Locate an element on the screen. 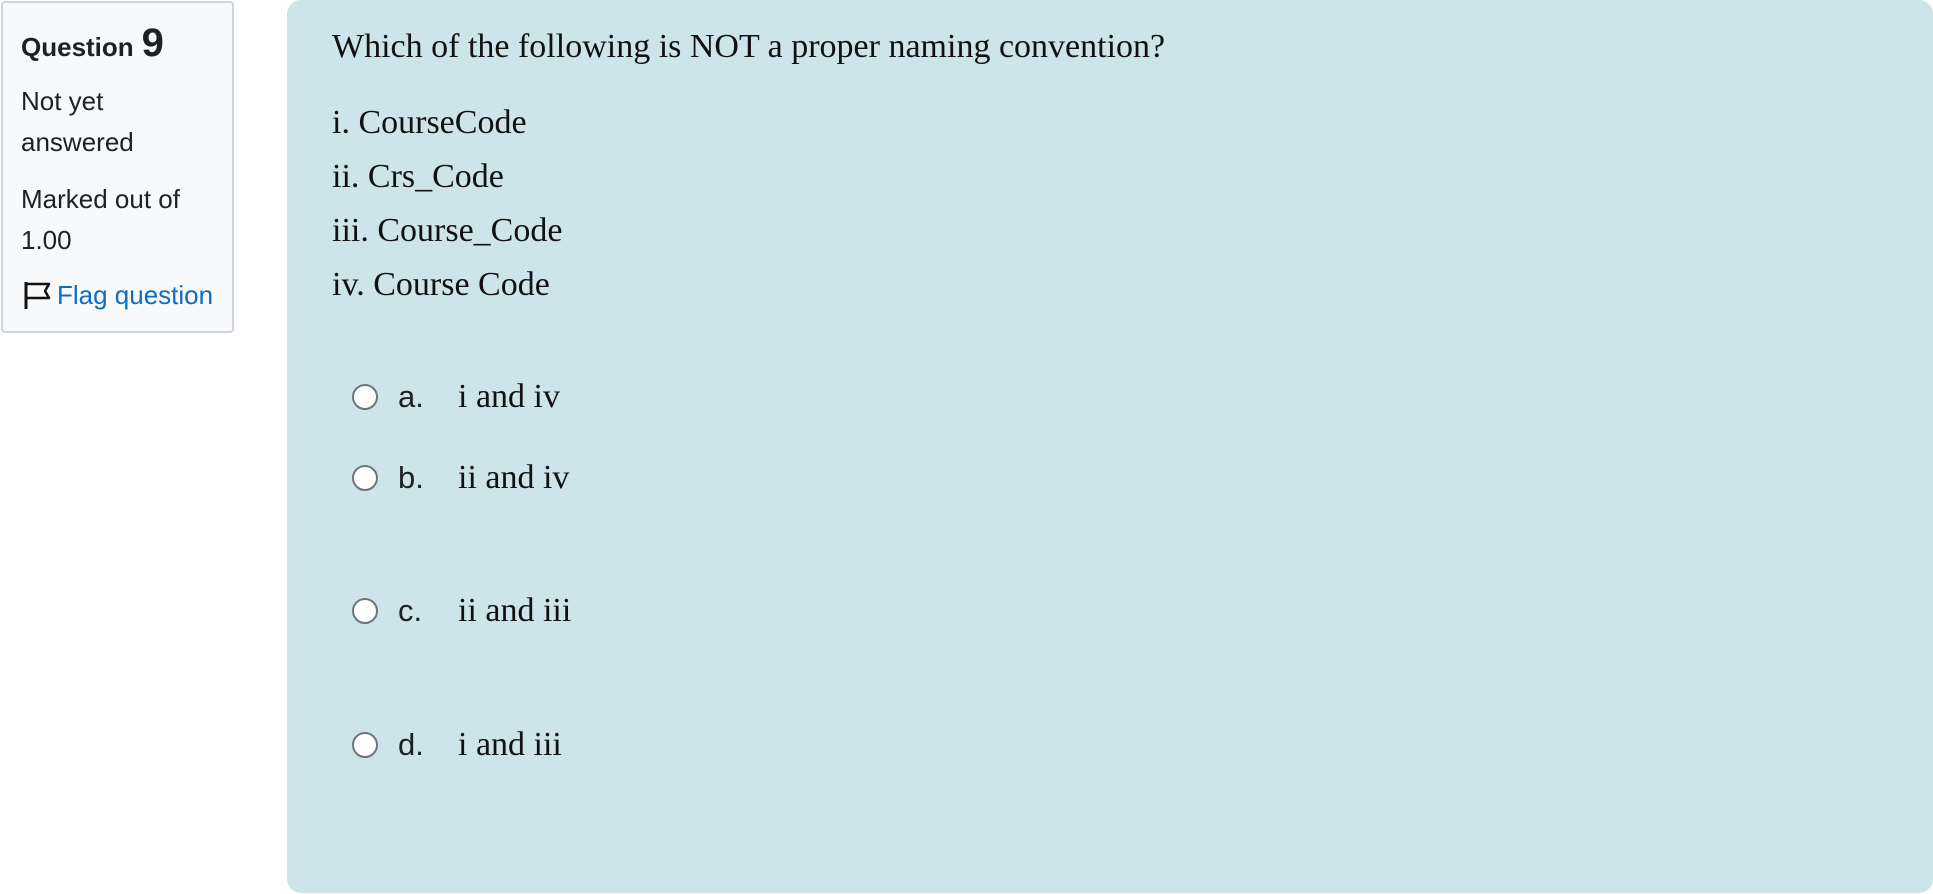 The height and width of the screenshot is (894, 1933). question-number-value: 9 is located at coordinates (152, 43).